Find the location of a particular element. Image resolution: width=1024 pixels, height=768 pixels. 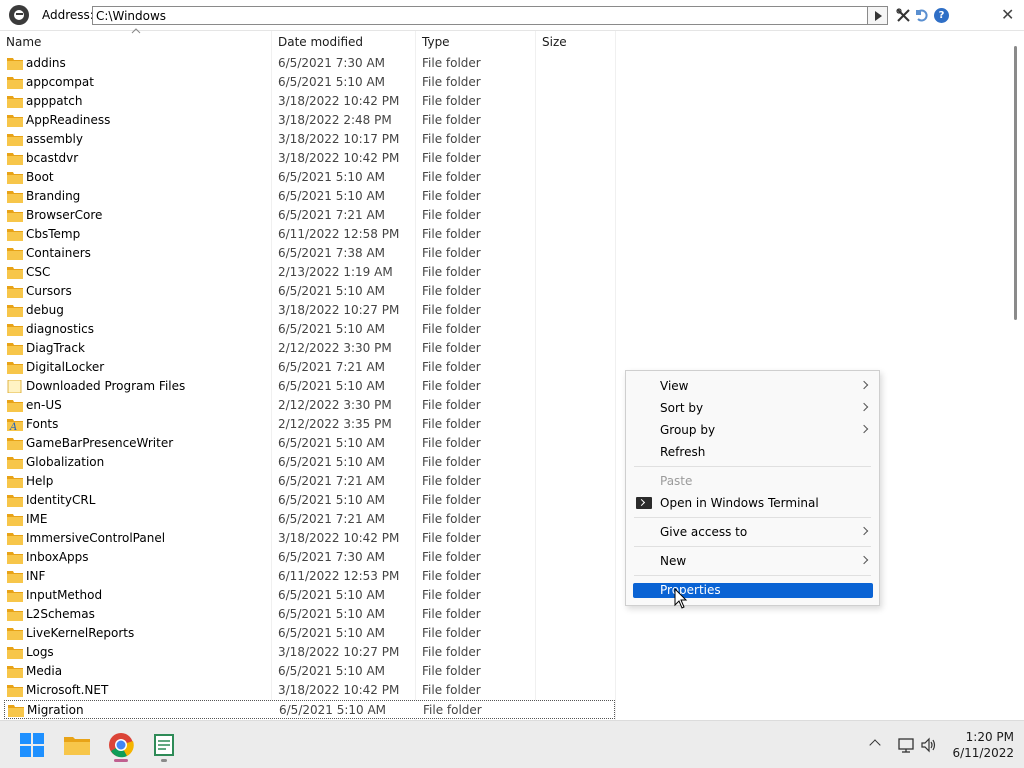

taskbar-notepad is located at coordinates (164, 745).